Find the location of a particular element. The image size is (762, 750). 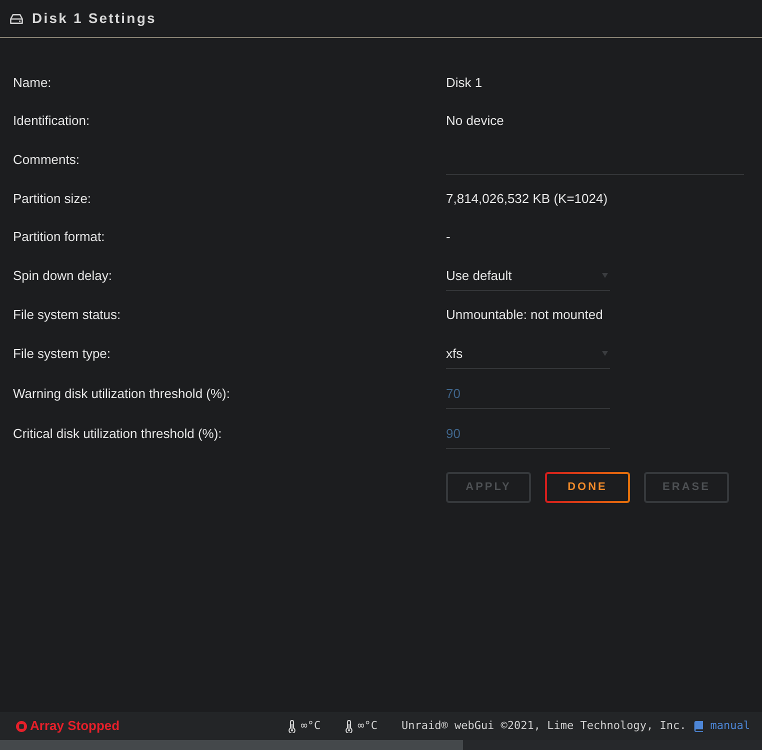

select-field: Use default is located at coordinates (528, 276).